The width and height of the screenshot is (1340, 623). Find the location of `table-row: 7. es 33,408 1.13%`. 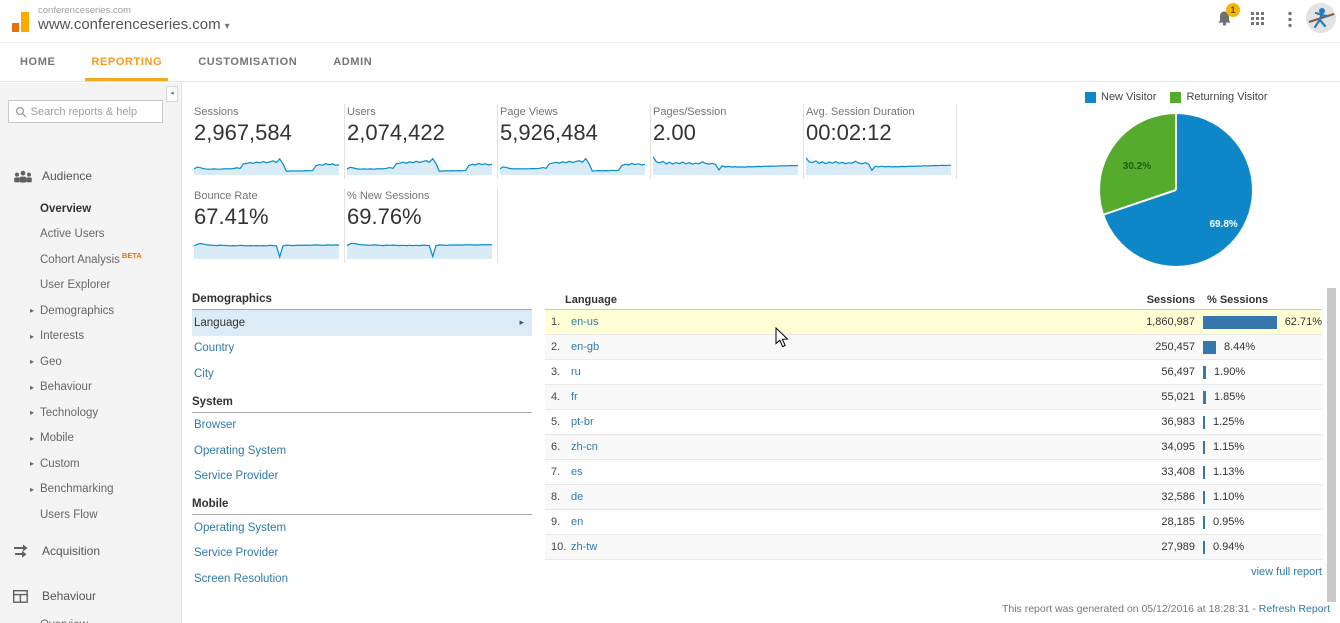

table-row: 7. es 33,408 1.13% is located at coordinates (933, 472).